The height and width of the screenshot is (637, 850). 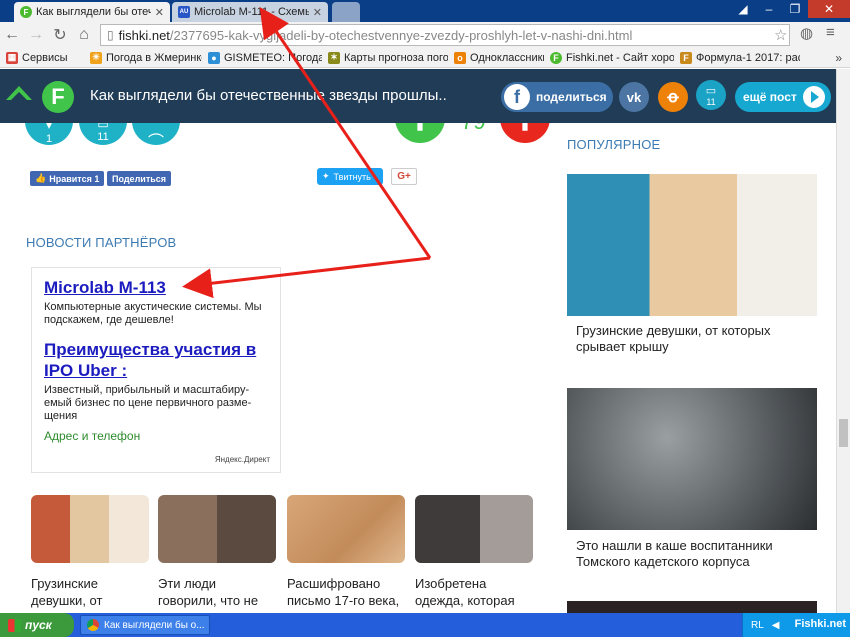 I want to click on related-caption-3: Расшифровано письмо 17-го века,, so click(x=347, y=592).